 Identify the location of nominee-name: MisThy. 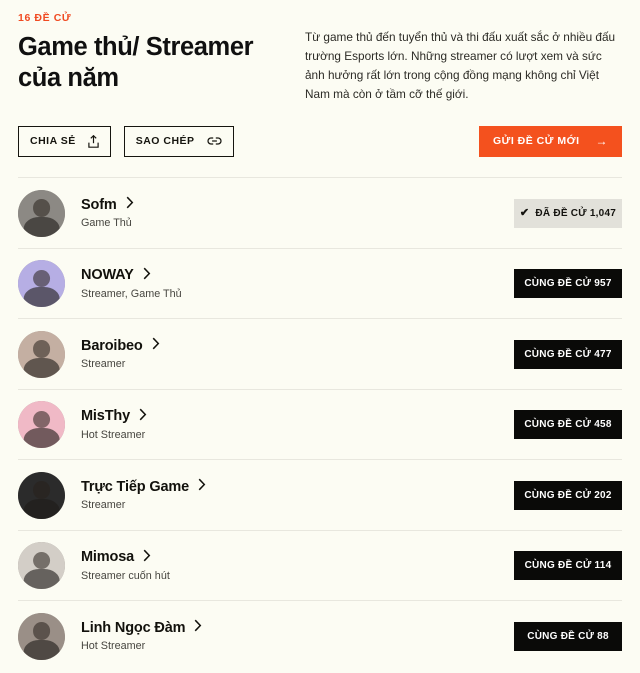
(106, 416).